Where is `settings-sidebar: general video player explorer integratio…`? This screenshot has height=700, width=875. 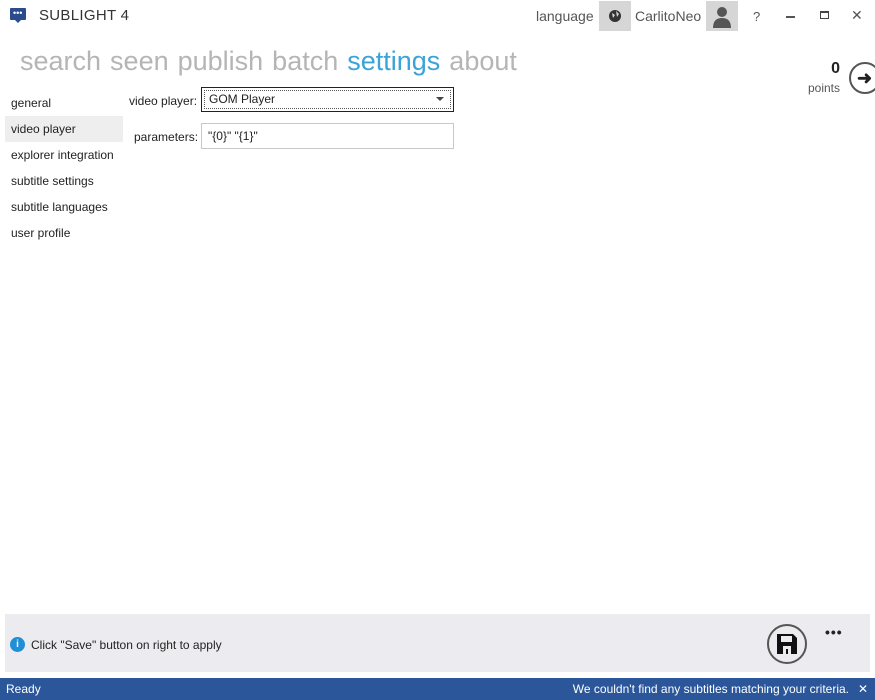
settings-sidebar: general video player explorer integratio… is located at coordinates (64, 168).